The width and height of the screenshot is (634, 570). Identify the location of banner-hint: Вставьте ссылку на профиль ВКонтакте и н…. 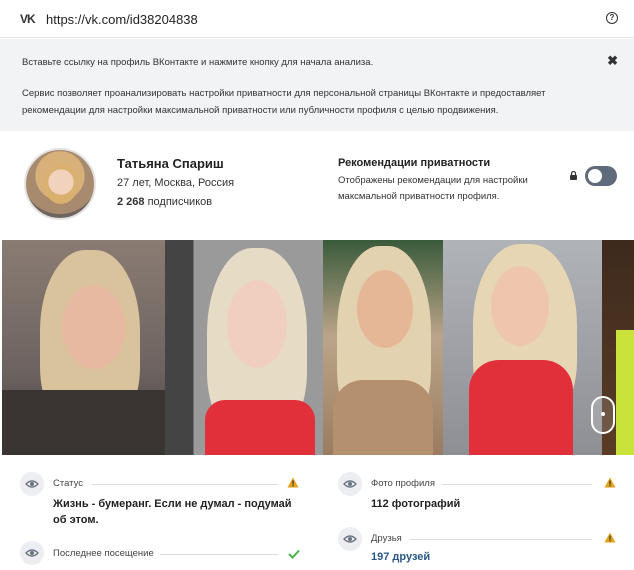
(198, 62).